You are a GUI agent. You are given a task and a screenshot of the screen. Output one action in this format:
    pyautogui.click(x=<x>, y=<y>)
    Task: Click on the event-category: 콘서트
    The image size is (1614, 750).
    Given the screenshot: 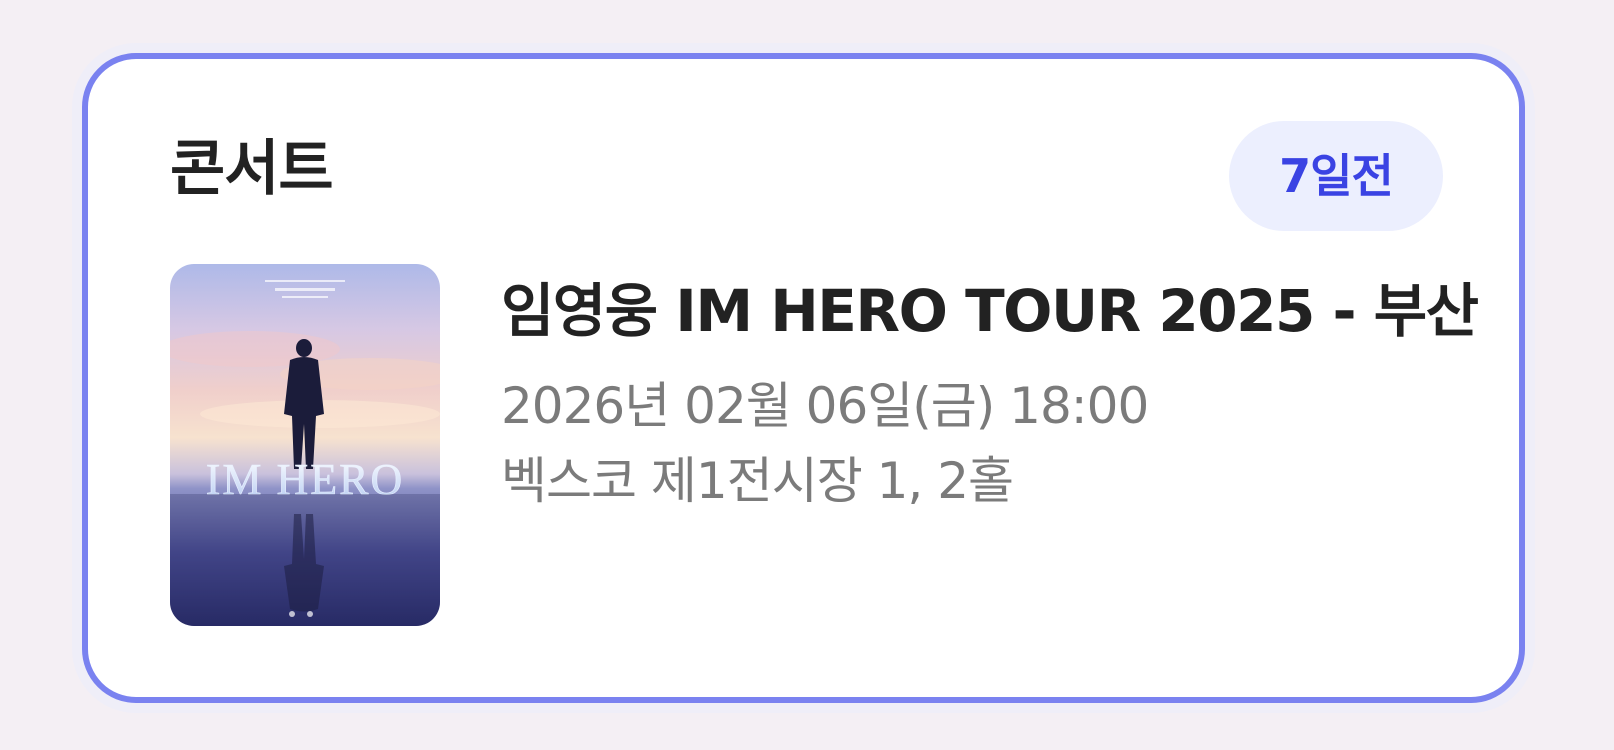 What is the action you would take?
    pyautogui.click(x=252, y=169)
    